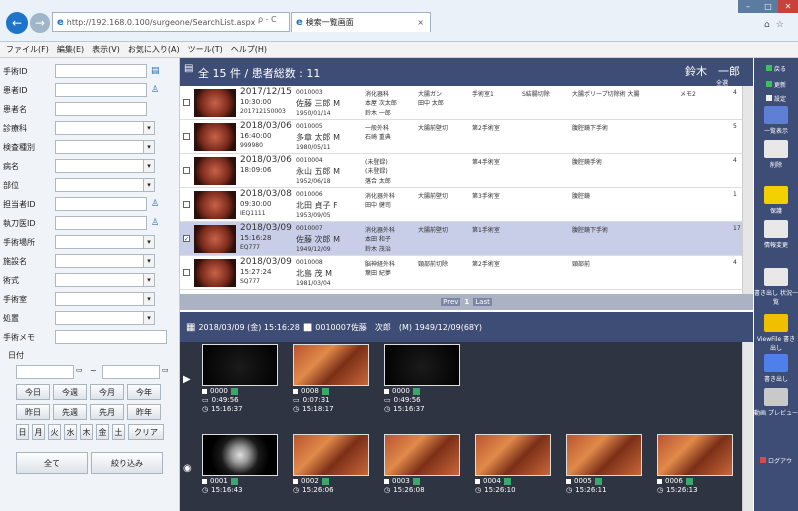 The height and width of the screenshot is (511, 798). What do you see at coordinates (70, 412) in the screenshot?
I see `last-week-button: 先週` at bounding box center [70, 412].